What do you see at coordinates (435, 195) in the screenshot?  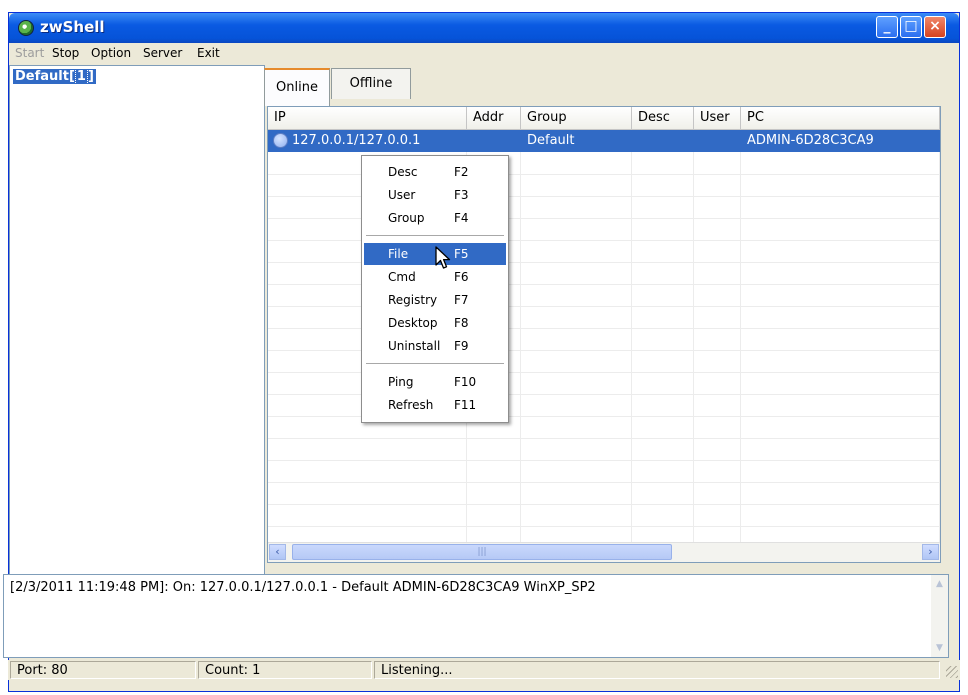 I see `ctx-item-user: User F3` at bounding box center [435, 195].